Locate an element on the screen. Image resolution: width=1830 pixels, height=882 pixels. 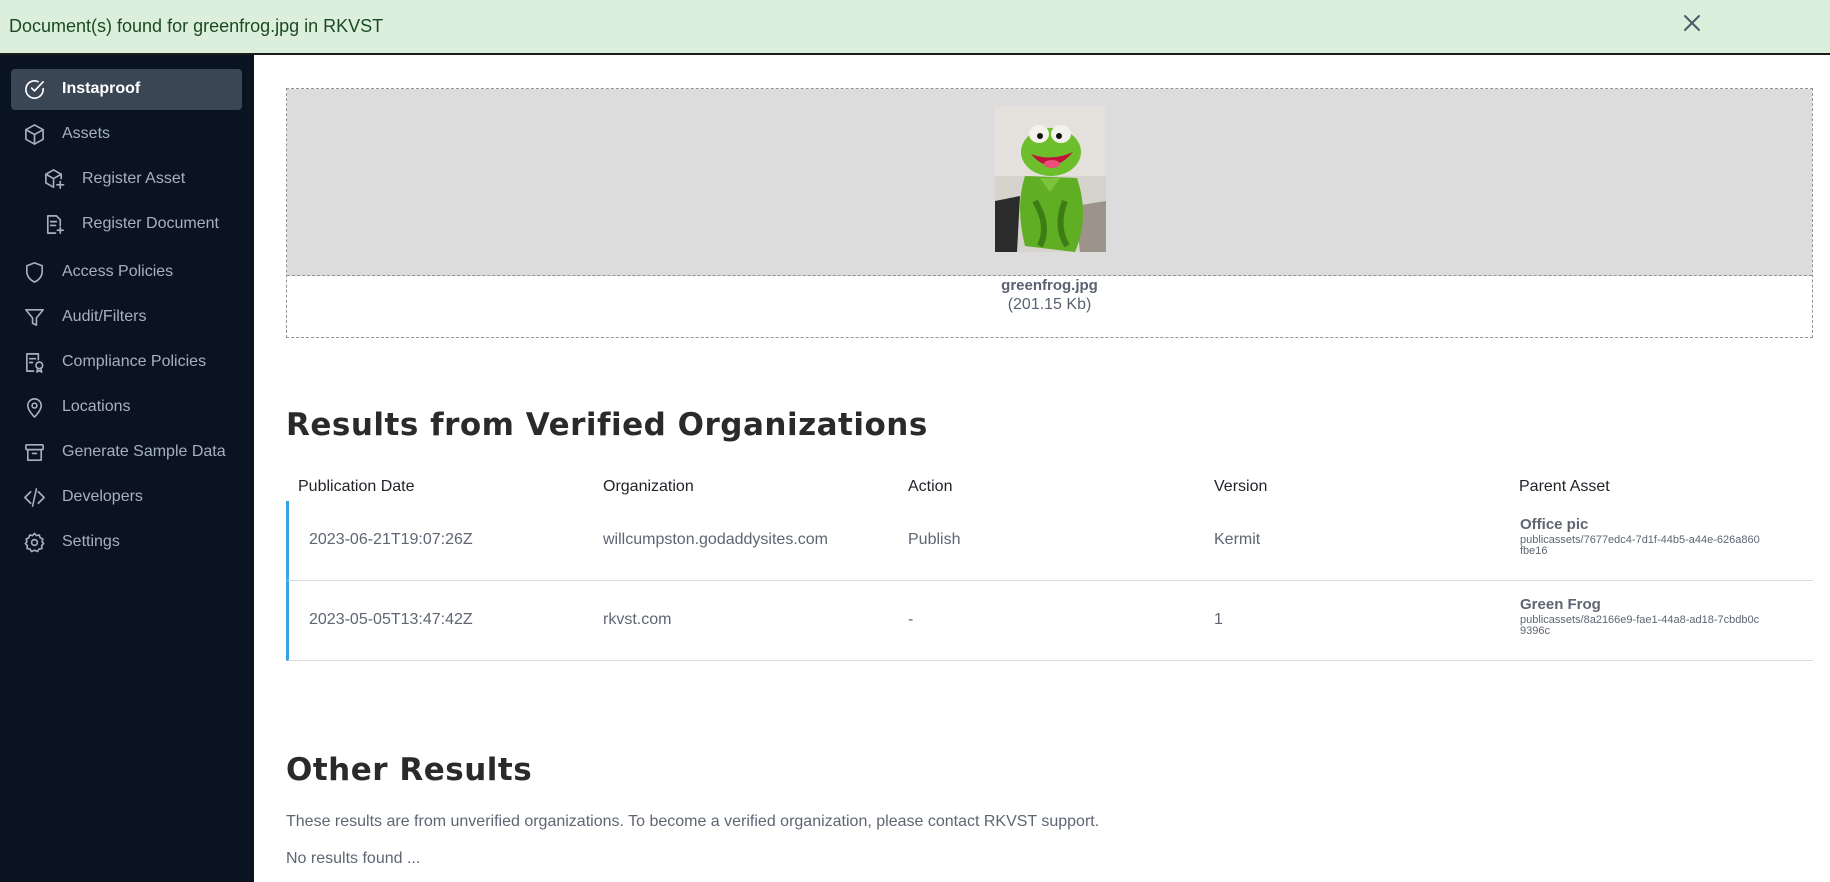
sidebar-item-label: Access Policies is located at coordinates (118, 271).